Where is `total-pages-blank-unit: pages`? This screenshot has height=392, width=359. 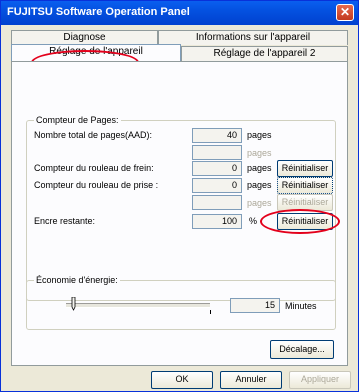 total-pages-blank-unit: pages is located at coordinates (259, 153).